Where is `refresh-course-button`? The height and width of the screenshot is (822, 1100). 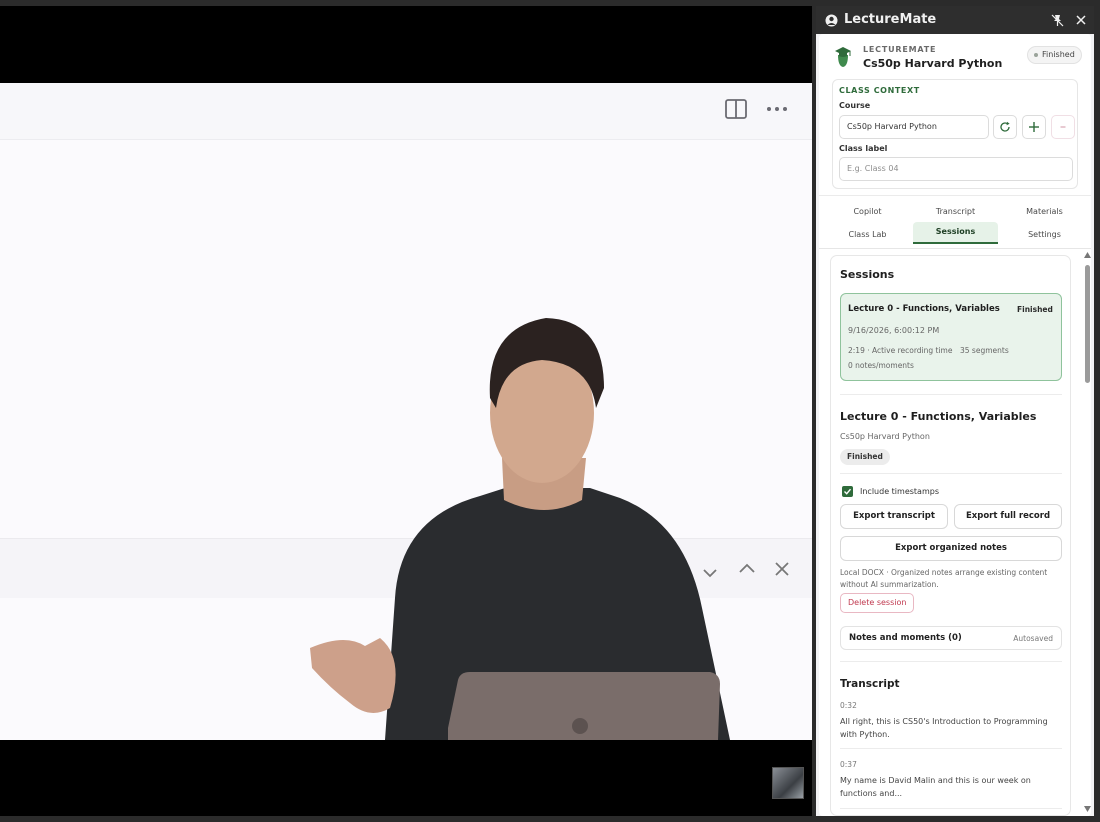 refresh-course-button is located at coordinates (1005, 127).